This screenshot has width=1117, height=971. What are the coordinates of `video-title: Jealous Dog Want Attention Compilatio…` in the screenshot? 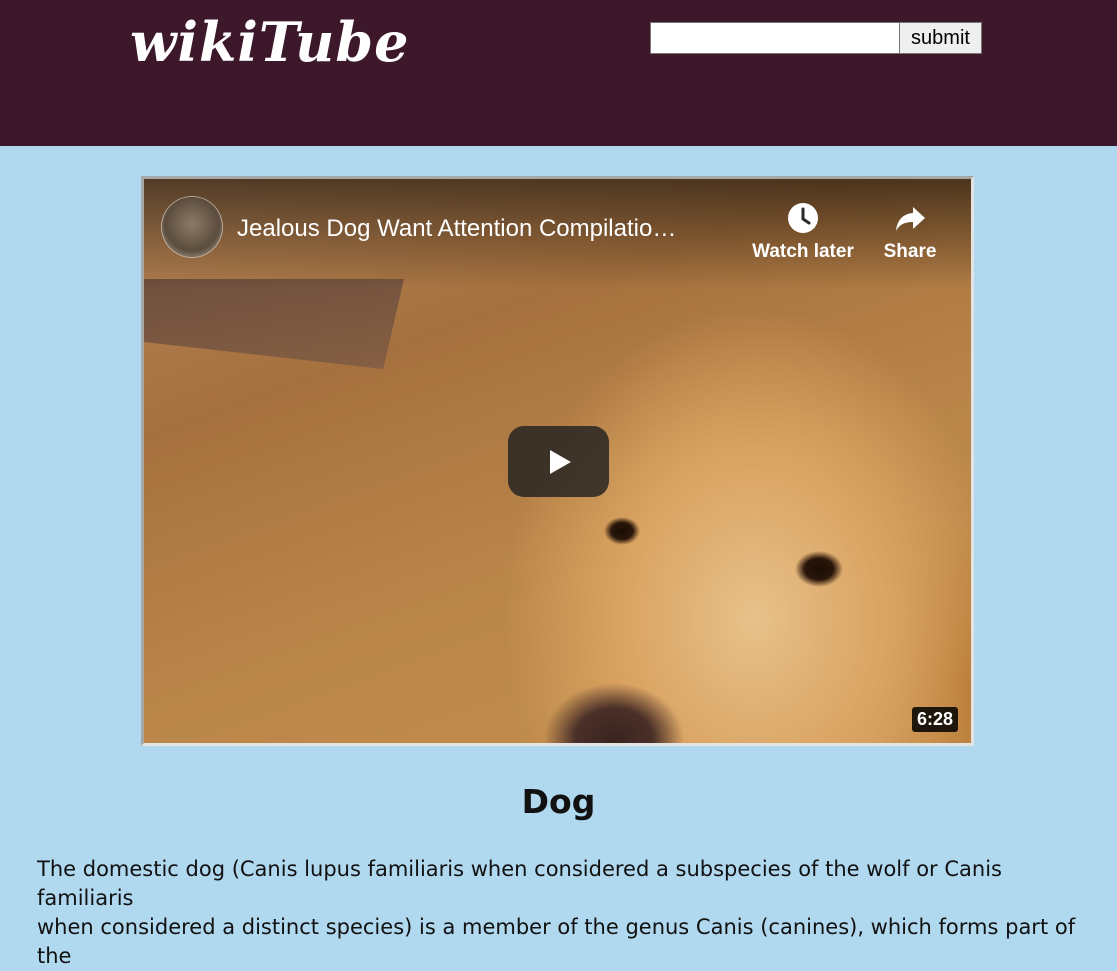 It's located at (456, 229).